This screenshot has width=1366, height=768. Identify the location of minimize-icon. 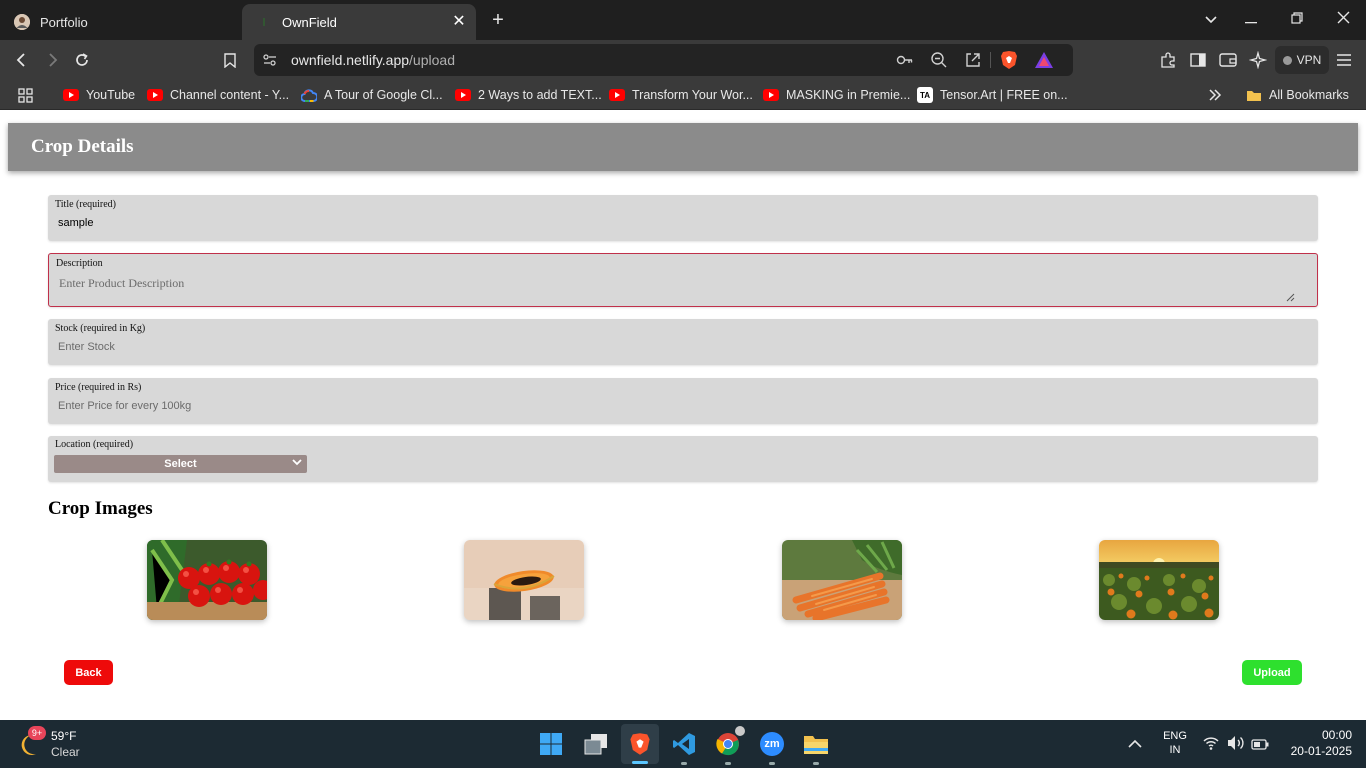
(1251, 20).